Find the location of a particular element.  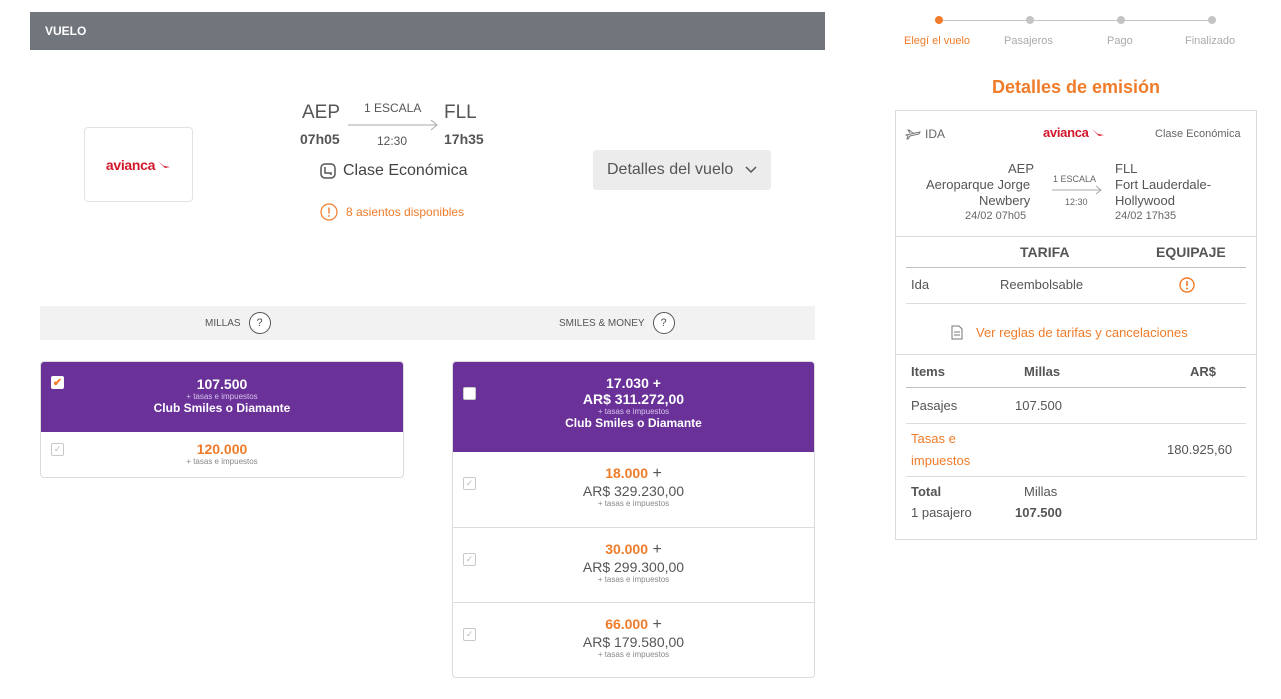

total-label: Total is located at coordinates (926, 491).